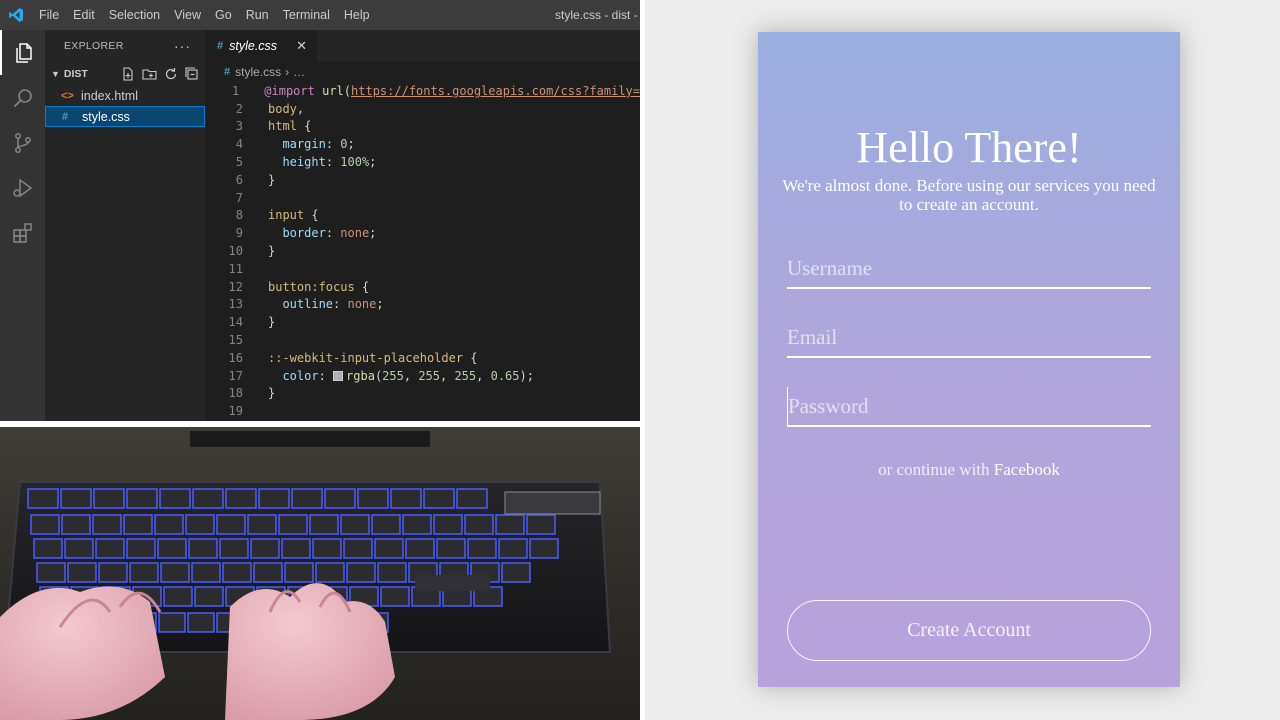  What do you see at coordinates (333, 90) in the screenshot?
I see `code-token: url` at bounding box center [333, 90].